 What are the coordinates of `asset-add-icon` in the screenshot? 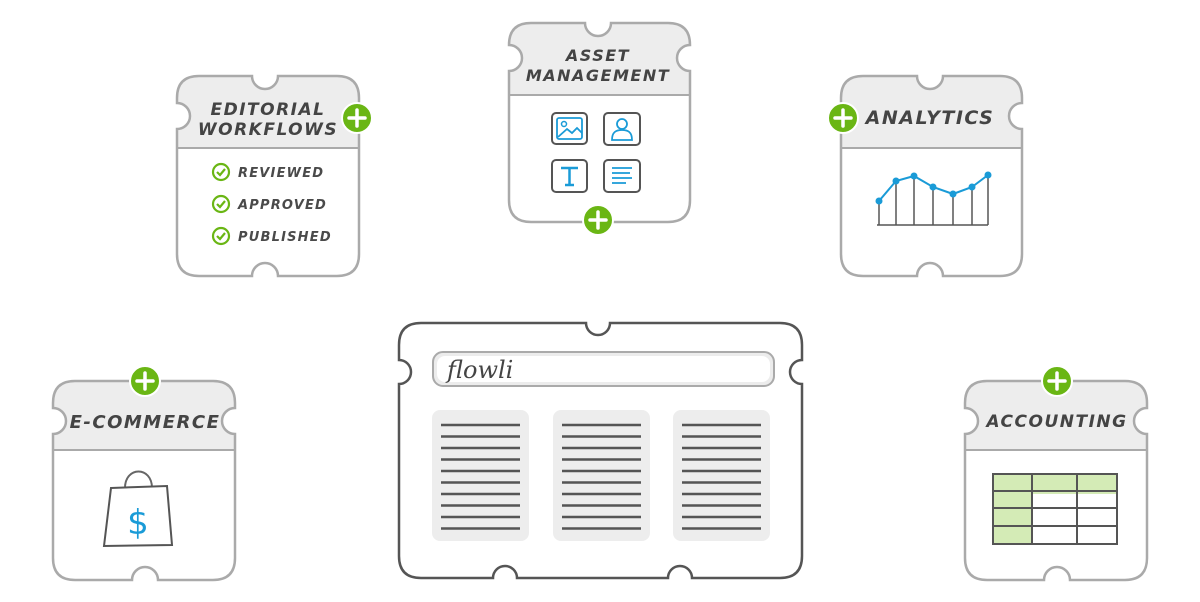 It's located at (598, 220).